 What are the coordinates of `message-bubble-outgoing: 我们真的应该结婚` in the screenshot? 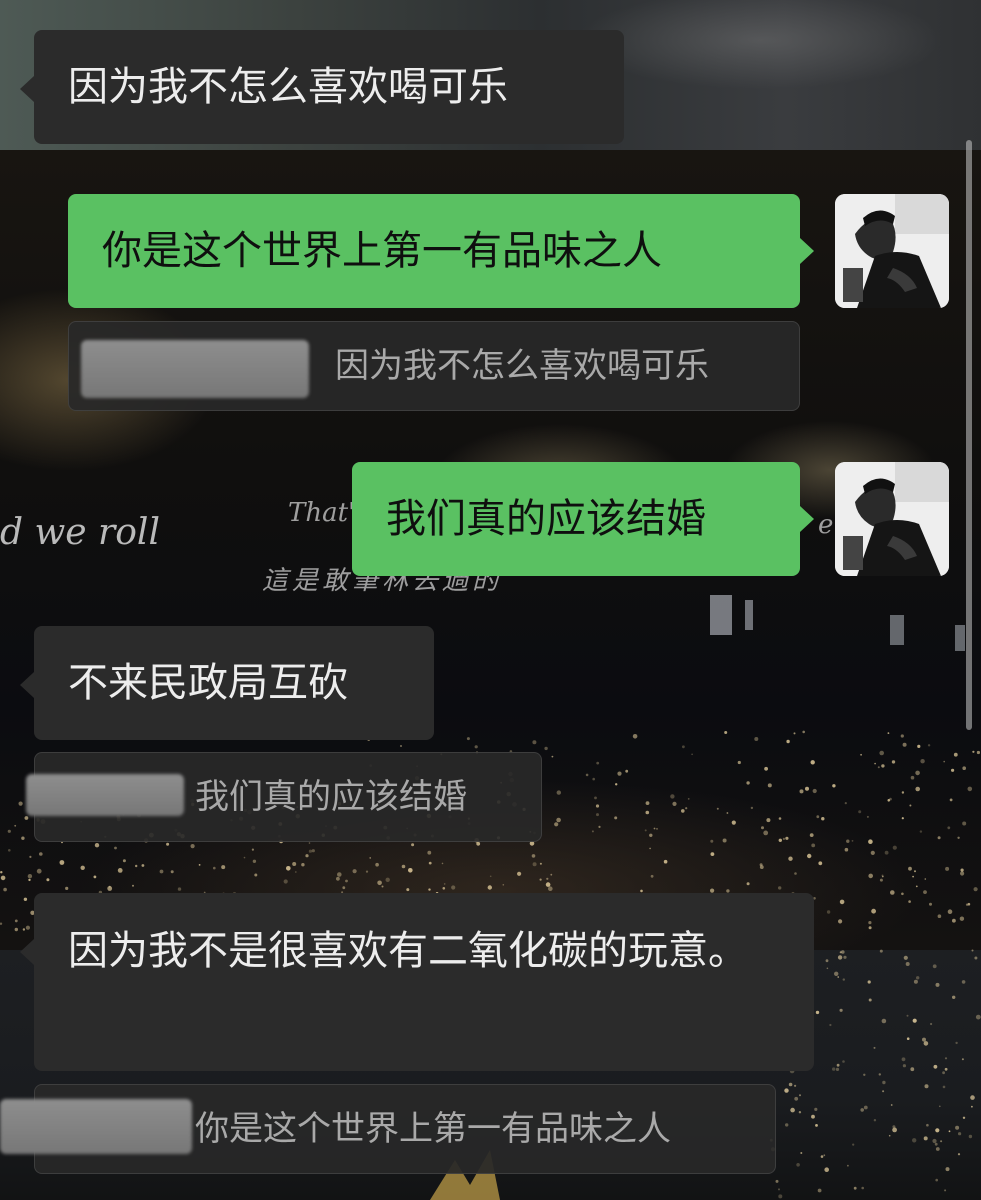 It's located at (583, 519).